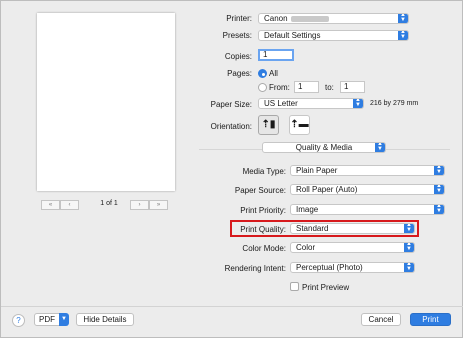 This screenshot has height=338, width=463. What do you see at coordinates (231, 104) in the screenshot?
I see `paper-size-label: Paper Size:` at bounding box center [231, 104].